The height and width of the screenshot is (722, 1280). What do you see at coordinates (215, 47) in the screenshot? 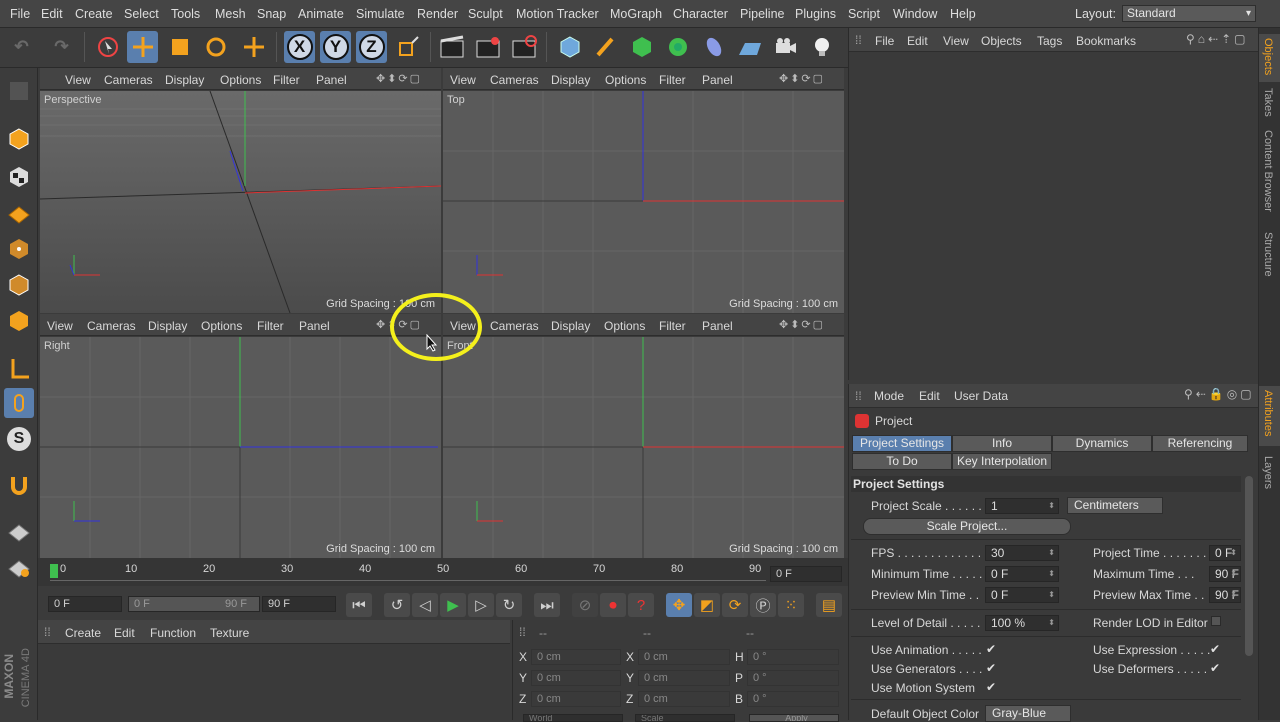
I see `rotate-icon` at bounding box center [215, 47].